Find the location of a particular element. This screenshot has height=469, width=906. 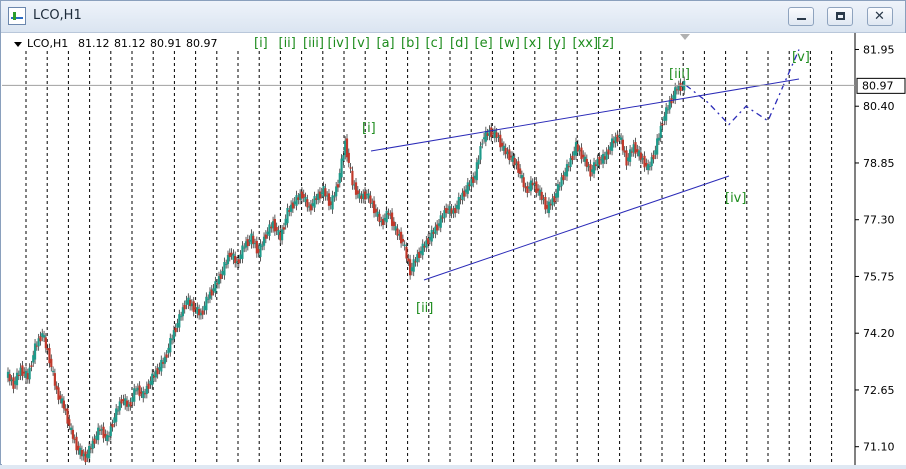

wave-marker: [w] is located at coordinates (509, 43).